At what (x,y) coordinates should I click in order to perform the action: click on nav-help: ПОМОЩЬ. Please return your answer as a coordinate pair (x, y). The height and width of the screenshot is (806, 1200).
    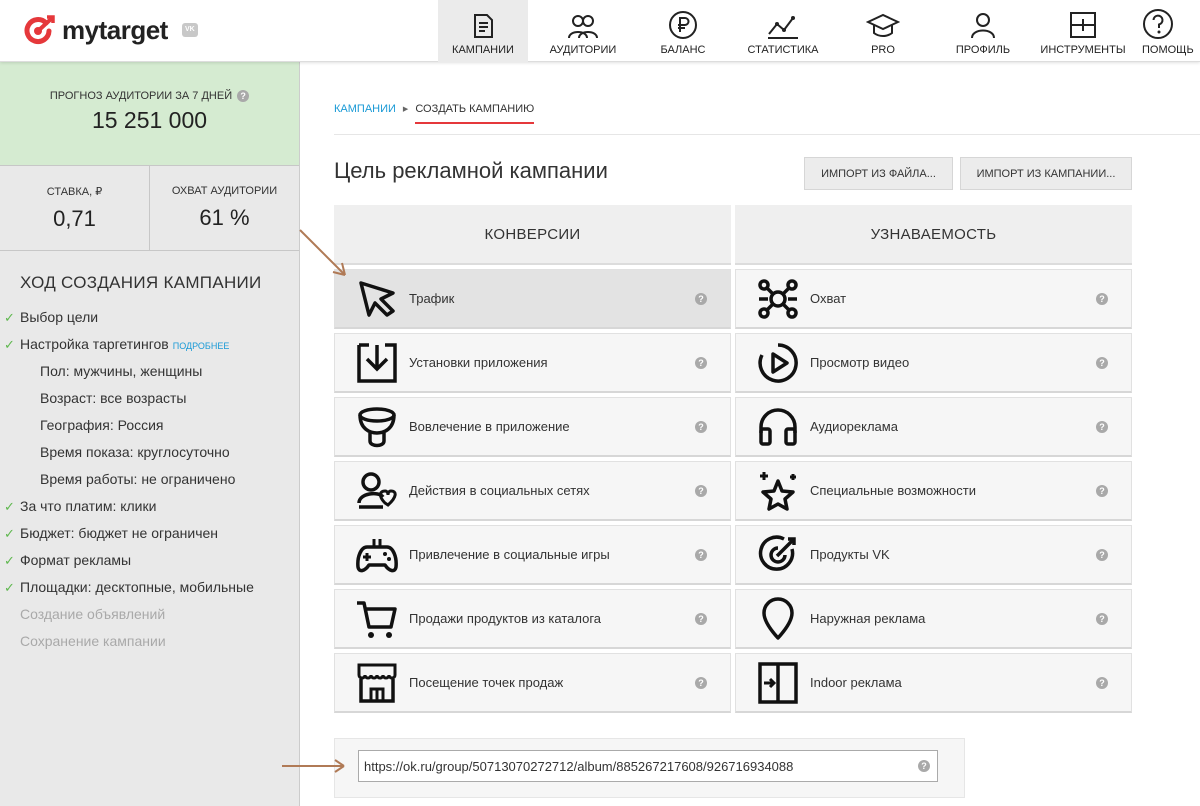
    Looking at the image, I should click on (1164, 31).